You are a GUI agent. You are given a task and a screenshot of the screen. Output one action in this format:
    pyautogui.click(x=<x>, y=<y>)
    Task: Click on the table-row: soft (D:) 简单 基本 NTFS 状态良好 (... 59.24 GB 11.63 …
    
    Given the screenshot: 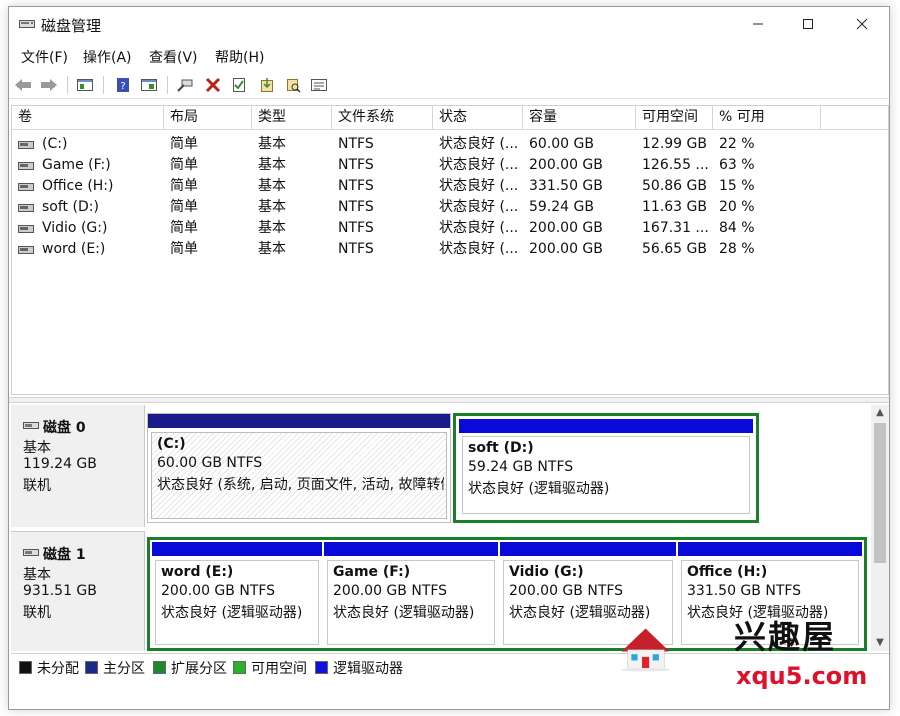 What is the action you would take?
    pyautogui.click(x=450, y=207)
    